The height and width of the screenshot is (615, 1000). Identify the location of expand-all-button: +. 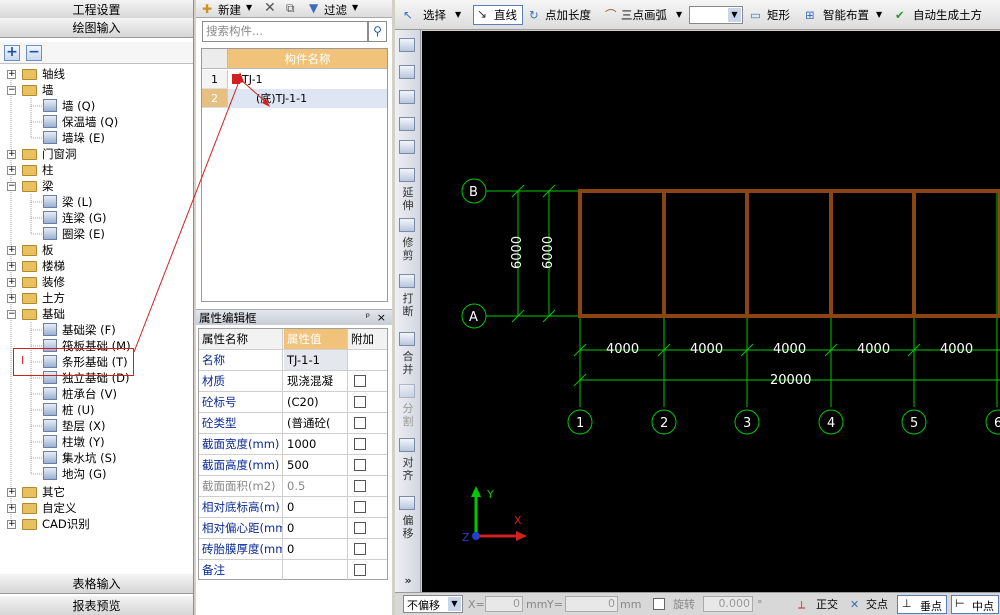
(12, 53).